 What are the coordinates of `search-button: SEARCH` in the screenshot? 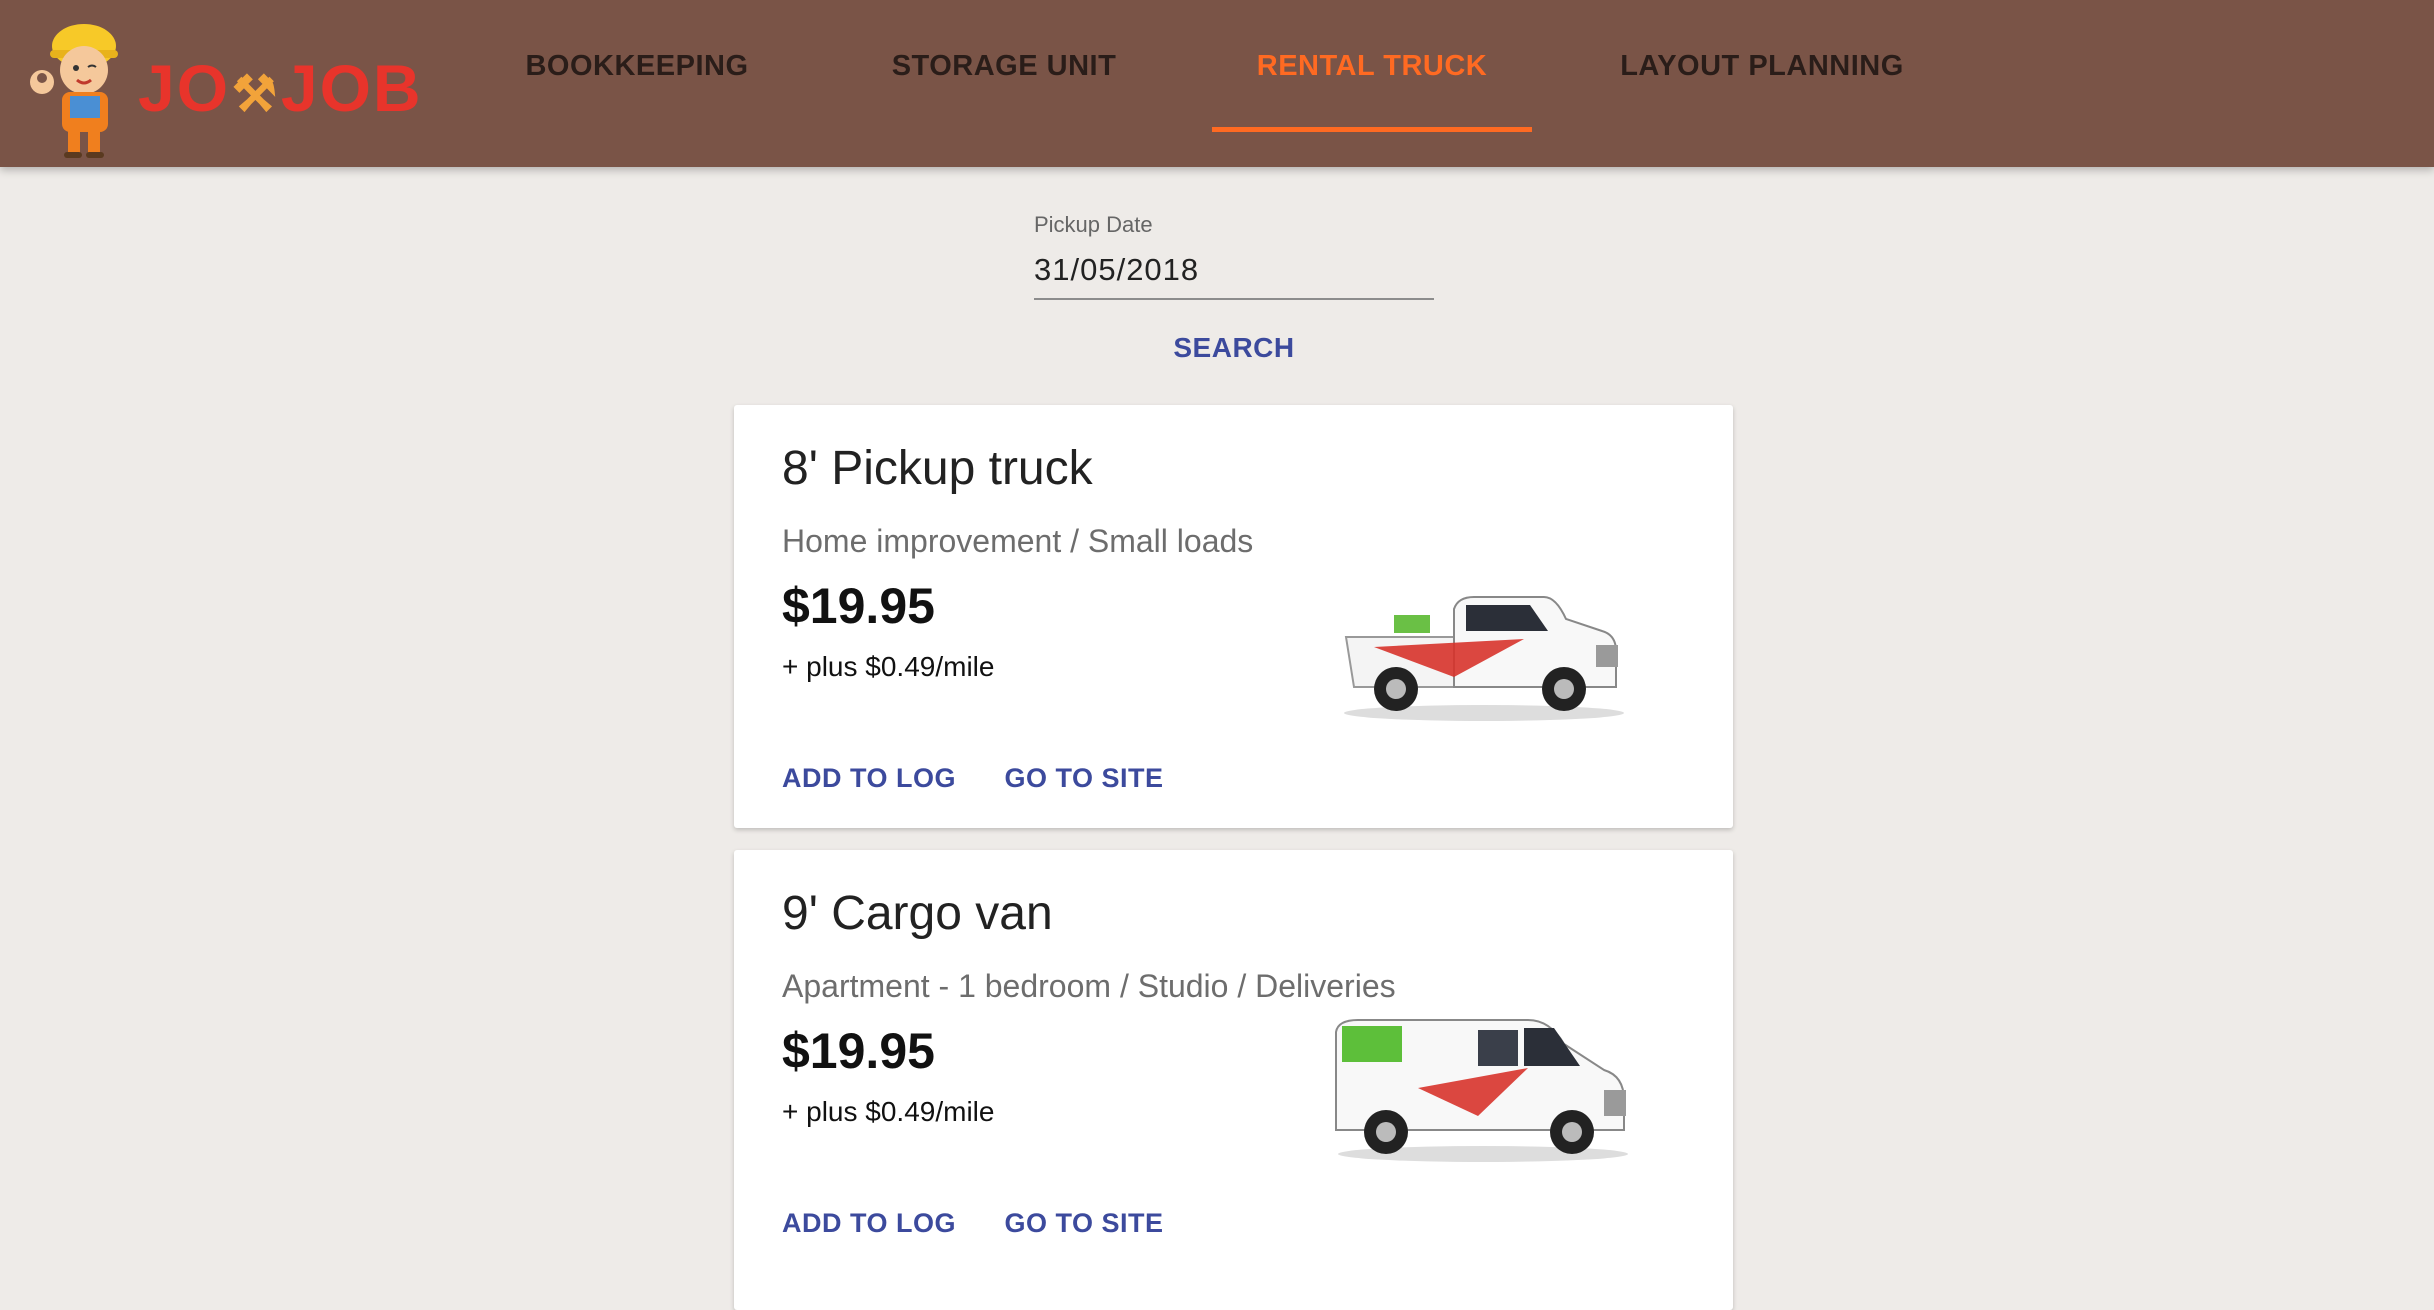 It's located at (1234, 348).